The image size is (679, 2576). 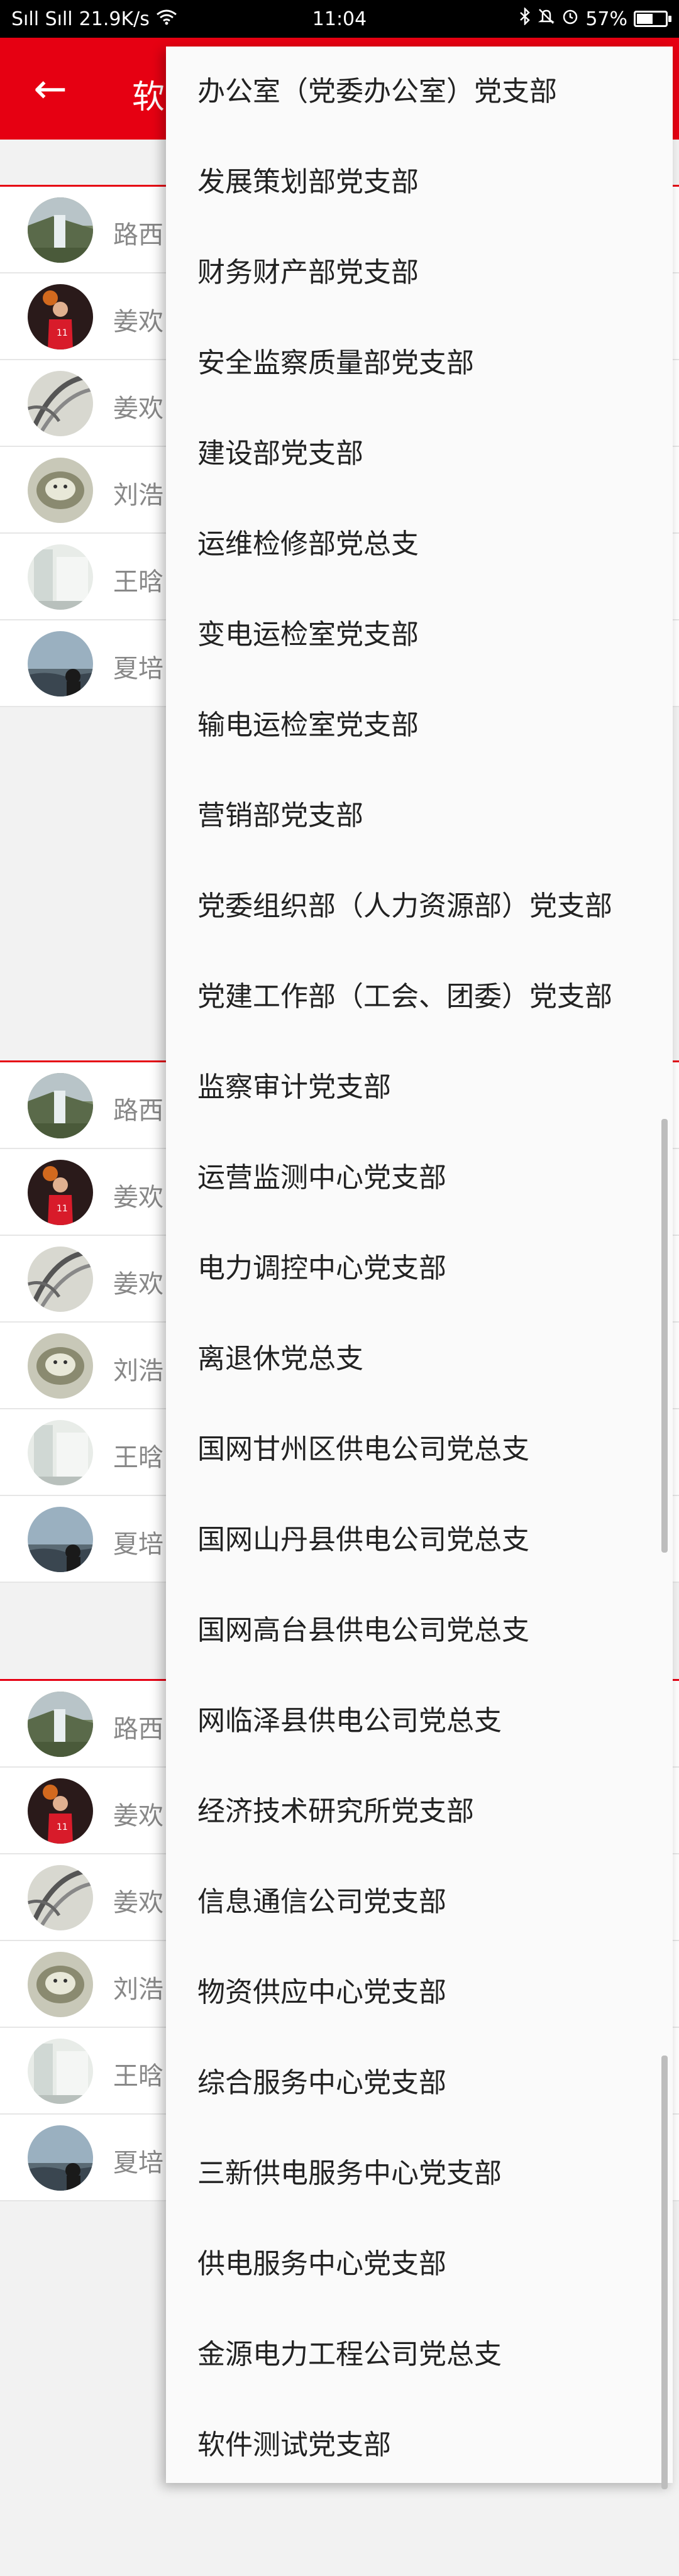 I want to click on dropdown-menu-item: 综合服务中心党支部, so click(x=419, y=2083).